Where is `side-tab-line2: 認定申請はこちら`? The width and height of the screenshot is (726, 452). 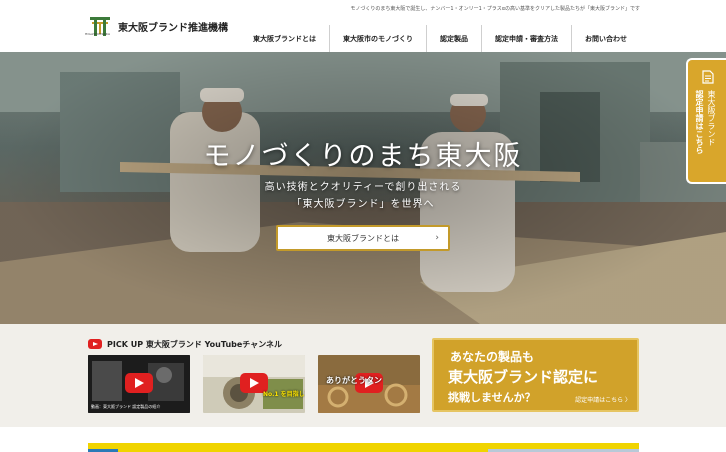 side-tab-line2: 認定申請はこちら is located at coordinates (699, 122).